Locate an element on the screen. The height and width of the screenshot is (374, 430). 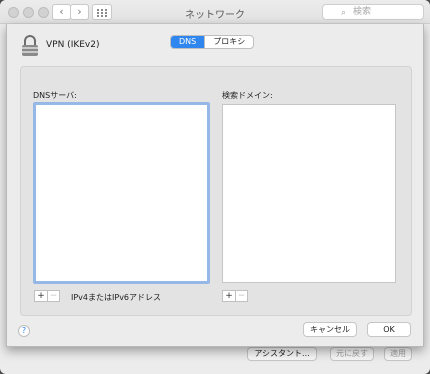
tab-proxy: プロキシ is located at coordinates (228, 42).